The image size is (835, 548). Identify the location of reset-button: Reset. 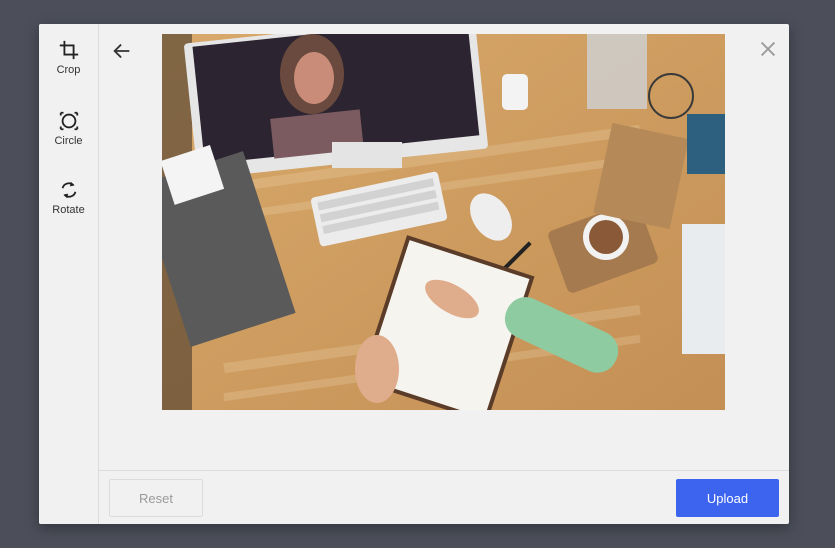
(156, 498).